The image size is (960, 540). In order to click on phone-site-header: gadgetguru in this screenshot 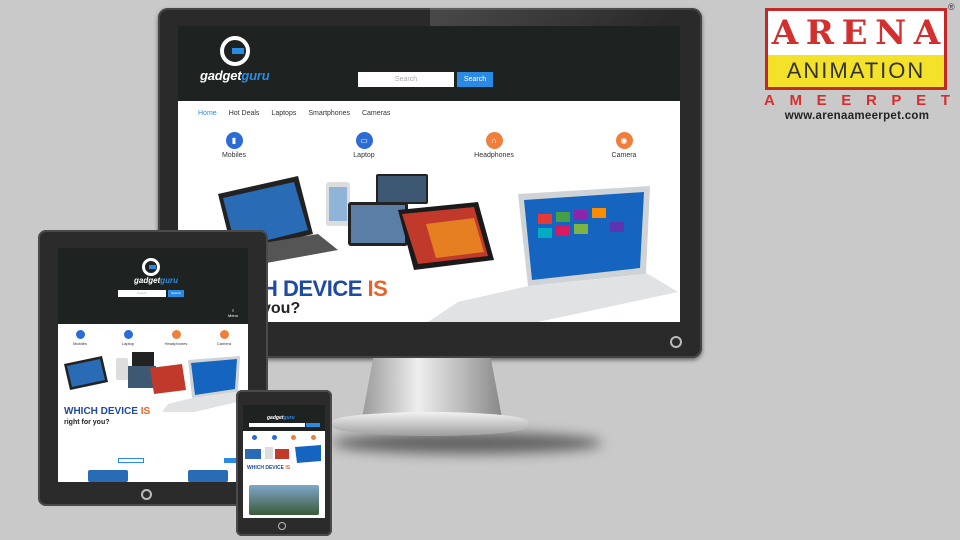, I will do `click(284, 418)`.